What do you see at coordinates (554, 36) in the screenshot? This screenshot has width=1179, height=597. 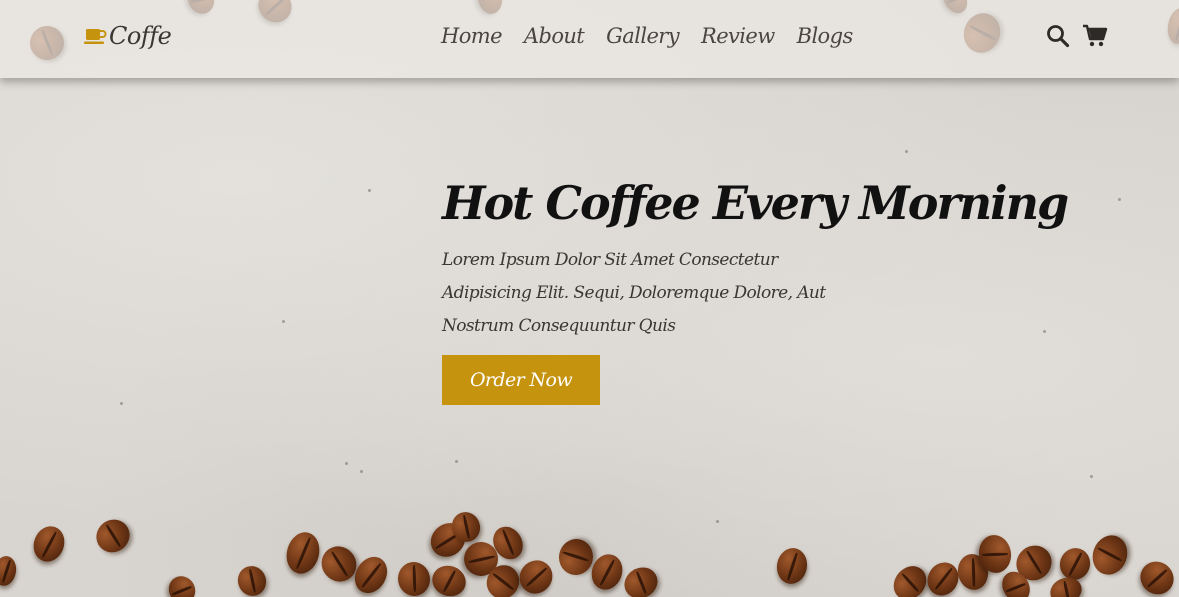 I see `nav-about: About` at bounding box center [554, 36].